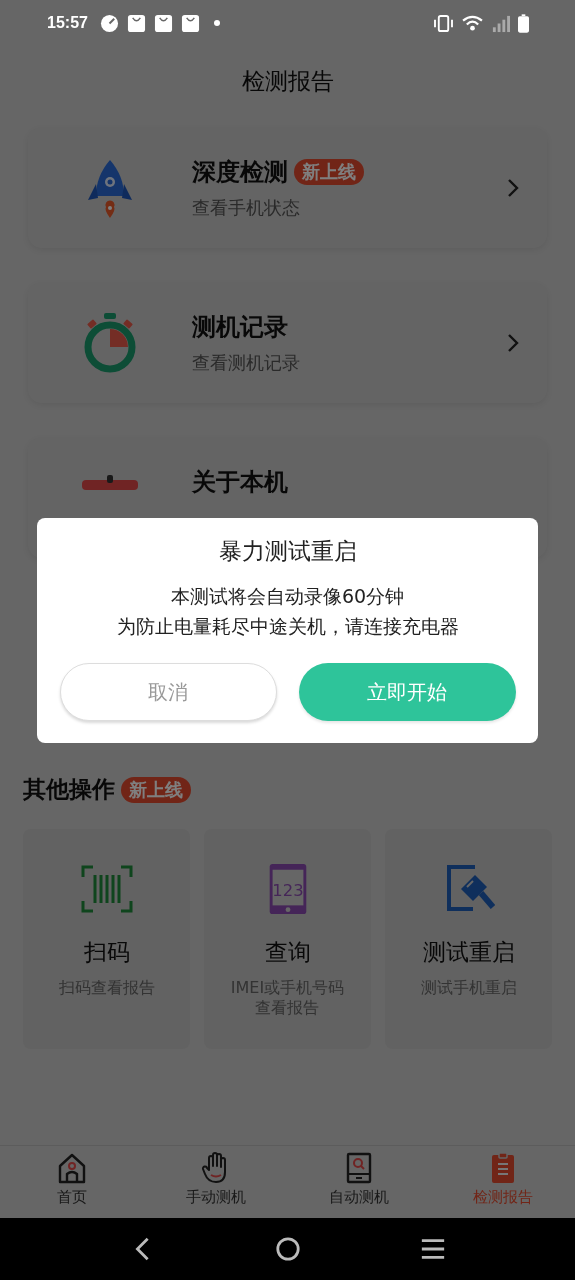 This screenshot has height=1280, width=575. Describe the element at coordinates (359, 1182) in the screenshot. I see `nav-tab: 自动测机` at that location.